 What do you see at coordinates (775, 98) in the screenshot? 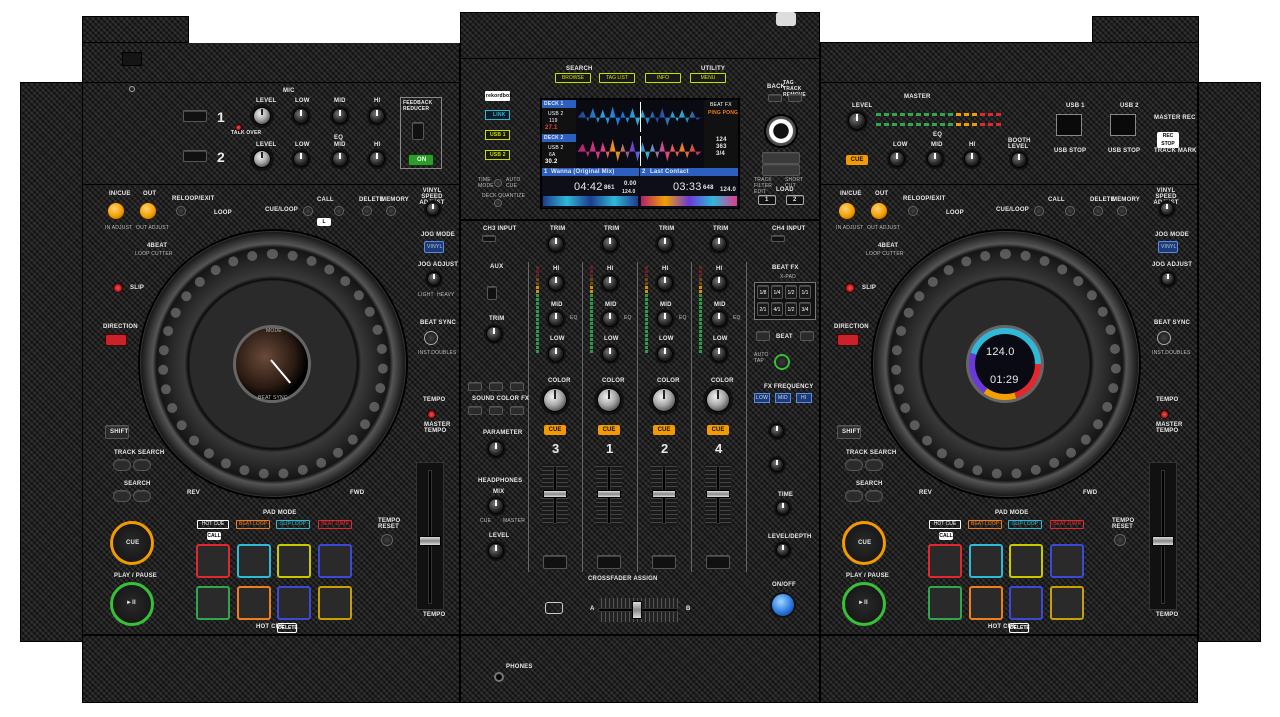
I see `back-button` at bounding box center [775, 98].